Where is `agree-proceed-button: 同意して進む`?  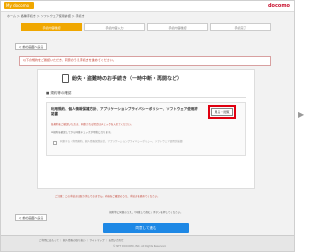 agree-proceed-button: 同意して進む is located at coordinates (146, 228).